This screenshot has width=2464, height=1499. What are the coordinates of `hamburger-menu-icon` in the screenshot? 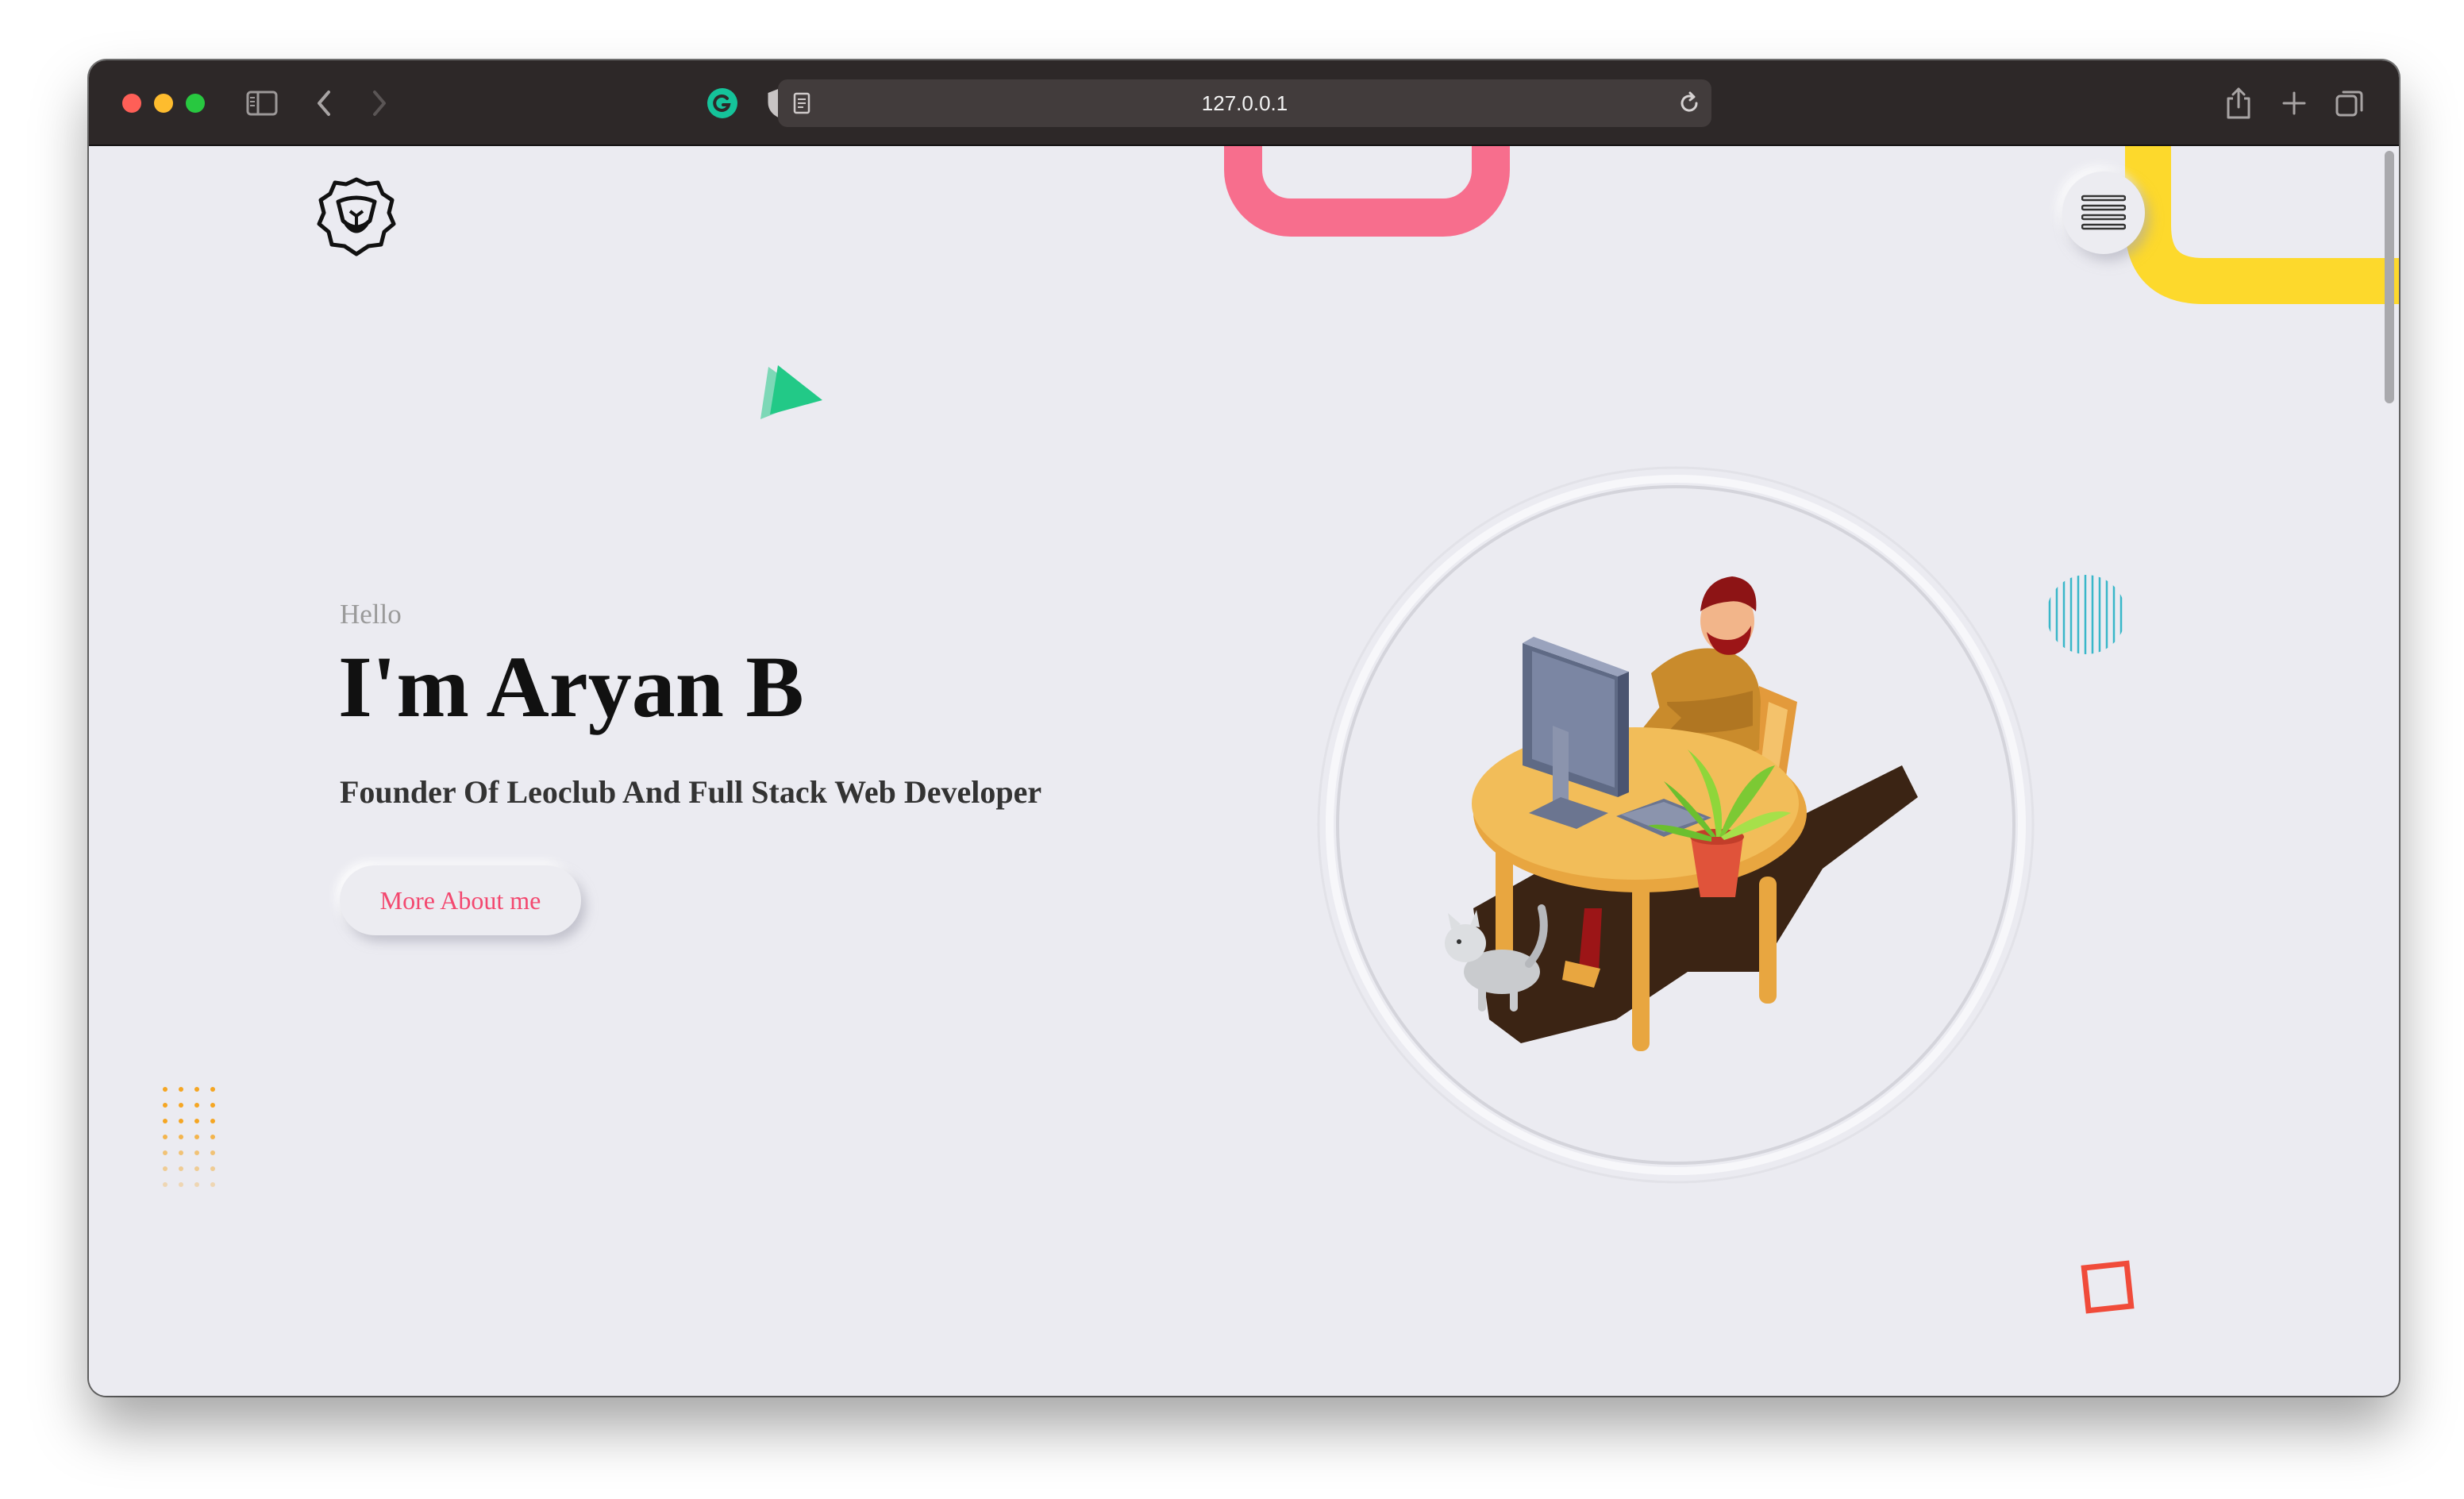 It's located at (2103, 212).